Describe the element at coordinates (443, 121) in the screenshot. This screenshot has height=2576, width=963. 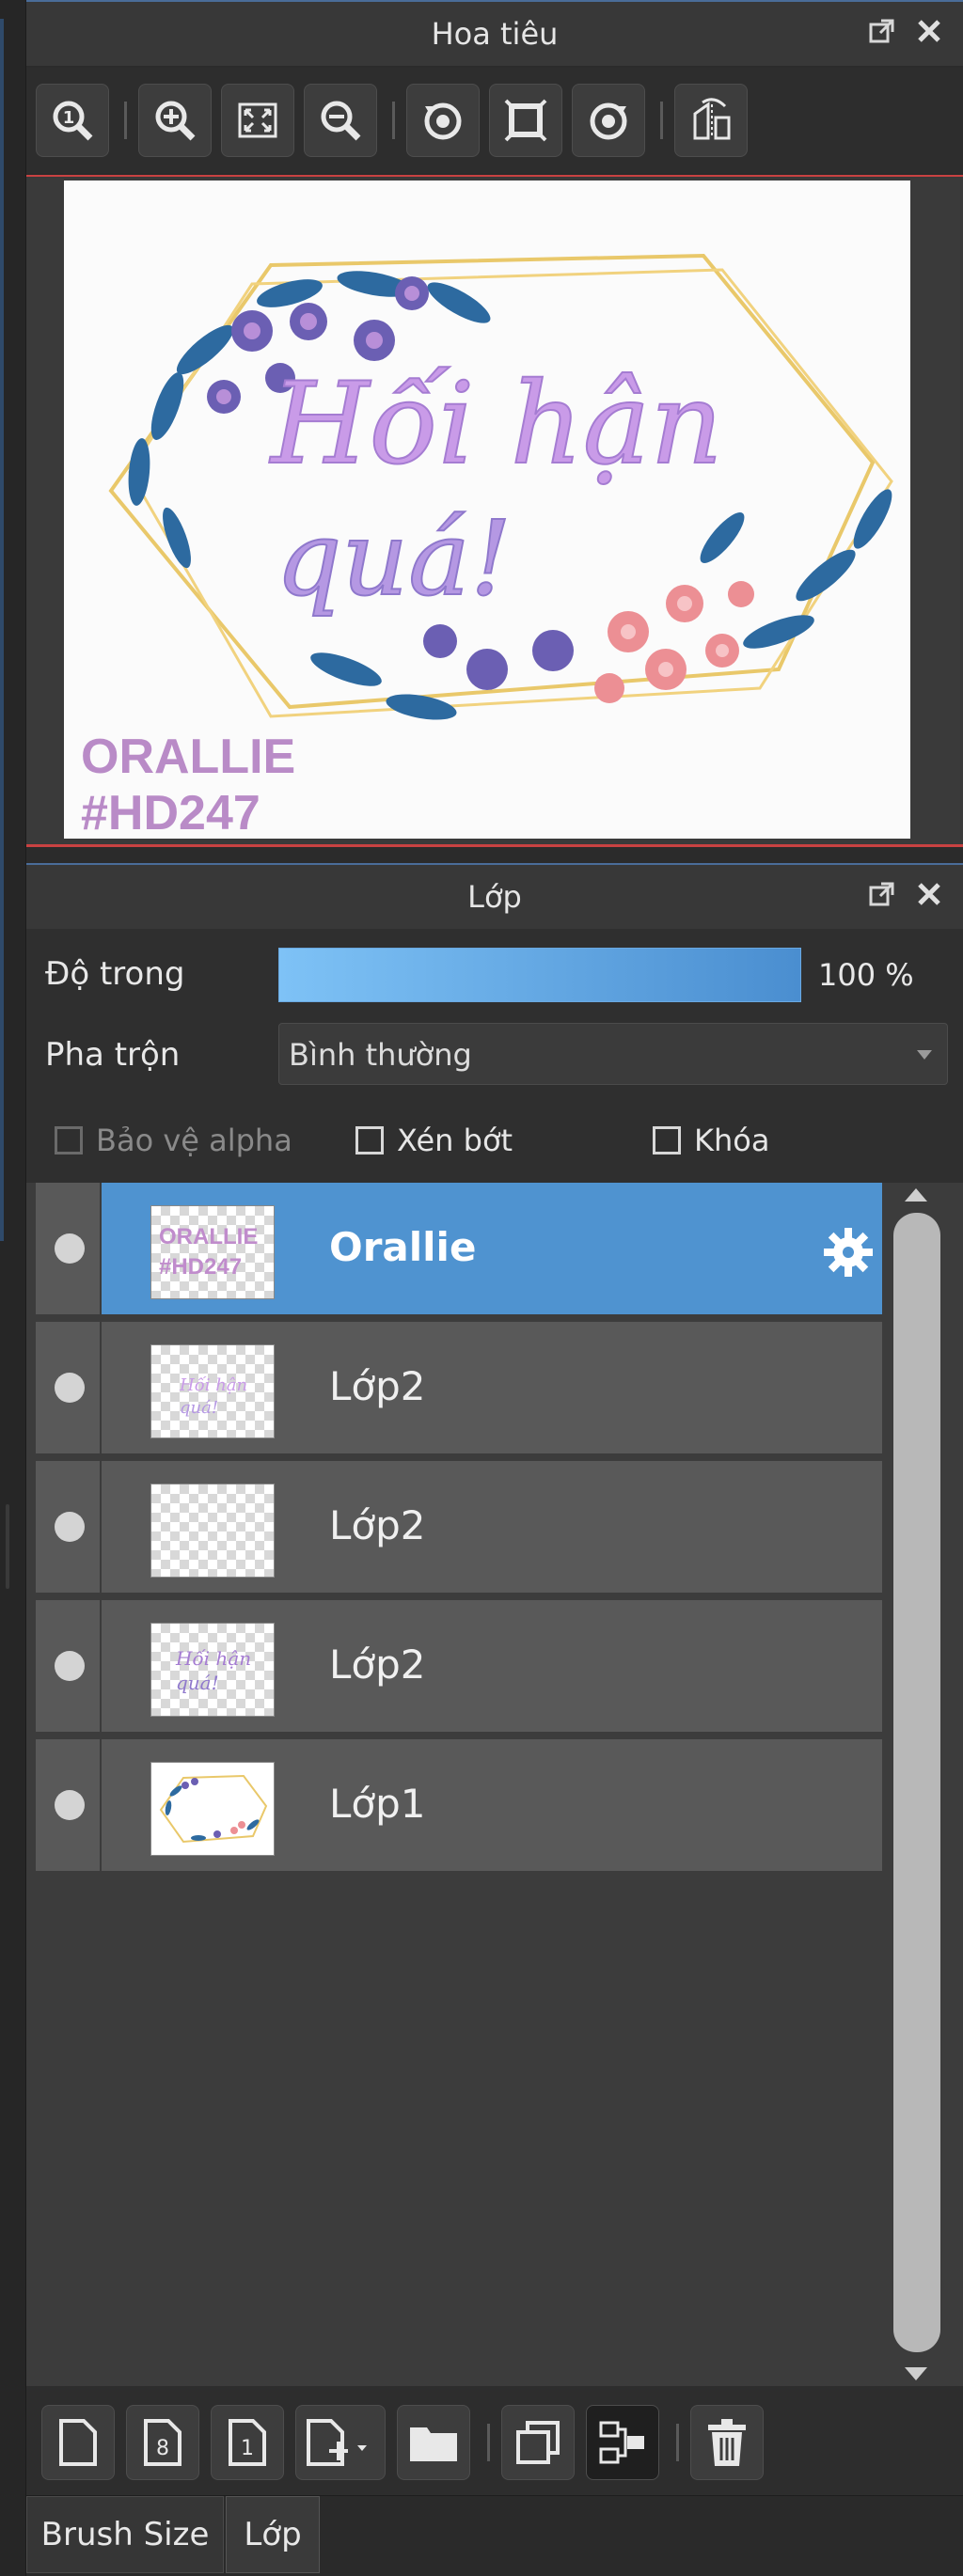
I see `rotate-left-icon` at that location.